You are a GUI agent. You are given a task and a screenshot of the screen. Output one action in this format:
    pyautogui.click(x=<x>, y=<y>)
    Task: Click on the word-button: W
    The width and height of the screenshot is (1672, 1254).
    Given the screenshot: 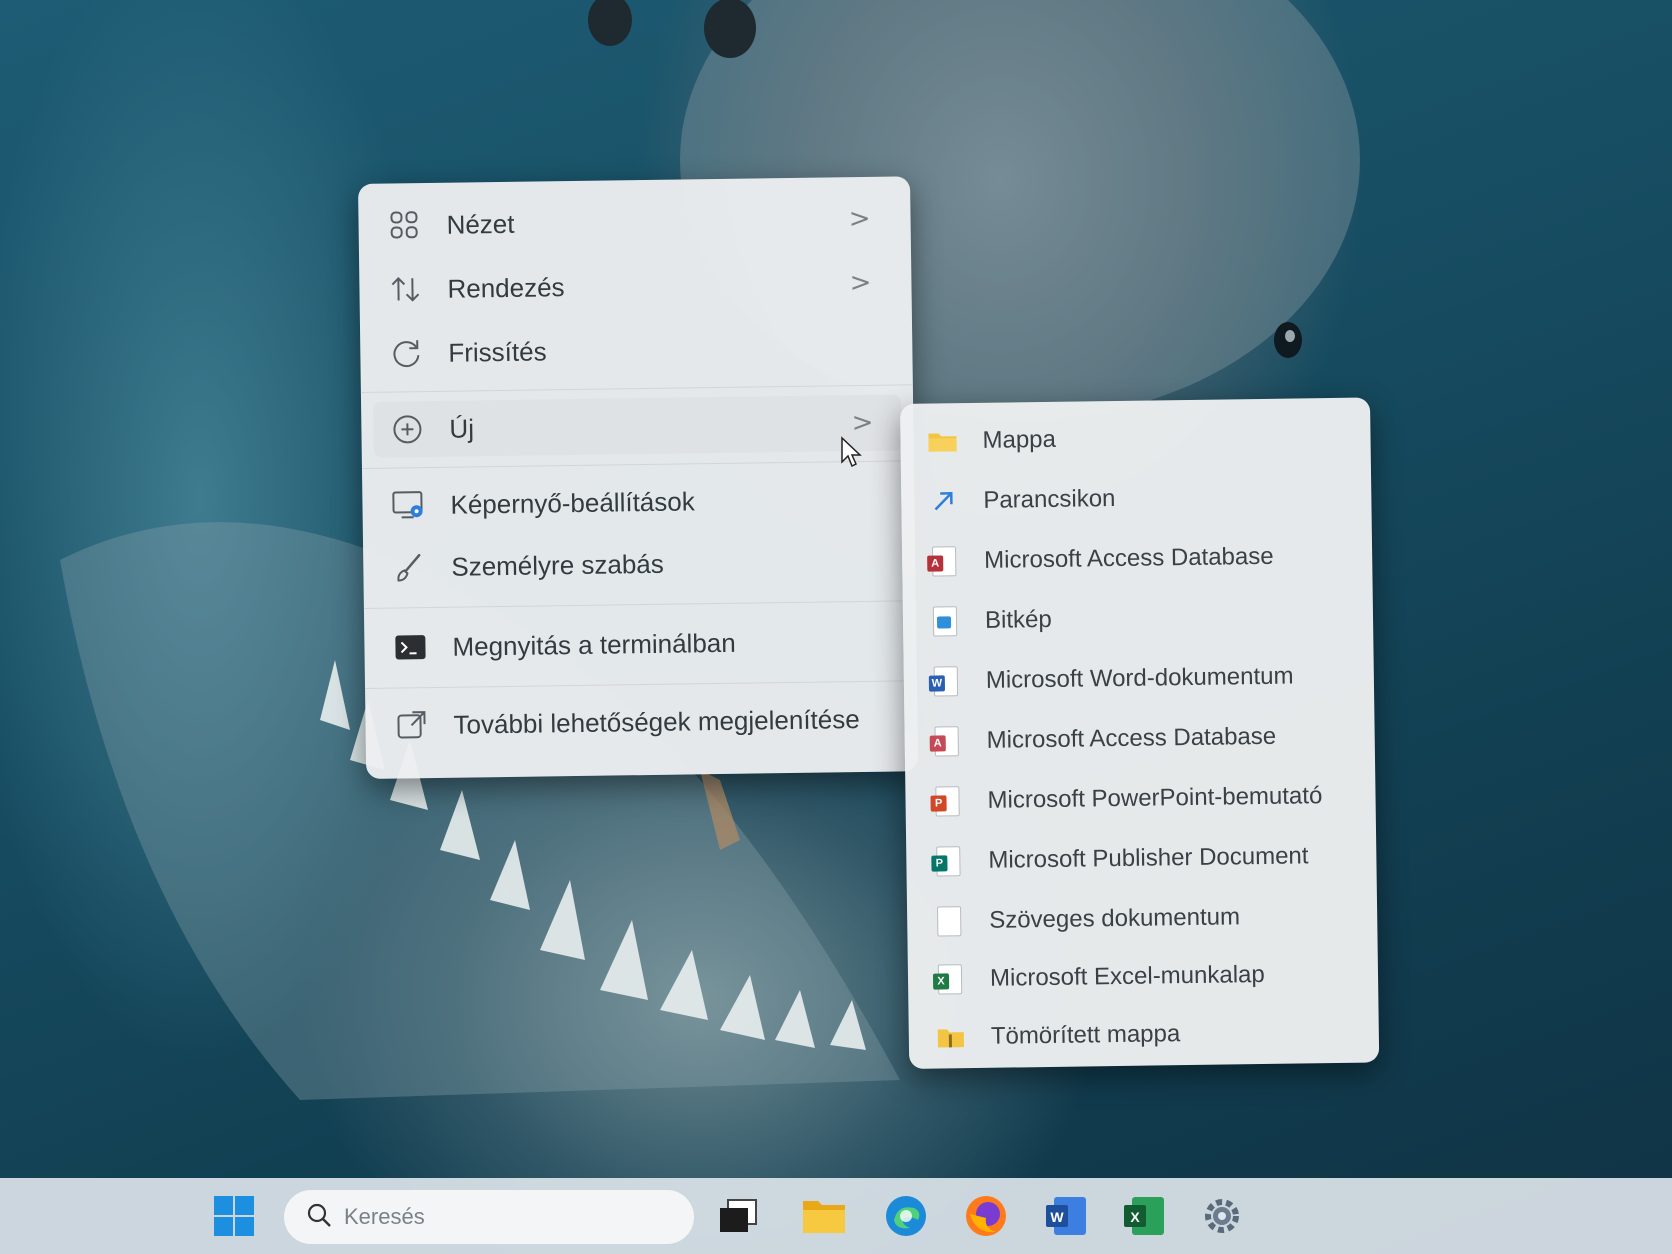 What is the action you would take?
    pyautogui.click(x=1066, y=1216)
    